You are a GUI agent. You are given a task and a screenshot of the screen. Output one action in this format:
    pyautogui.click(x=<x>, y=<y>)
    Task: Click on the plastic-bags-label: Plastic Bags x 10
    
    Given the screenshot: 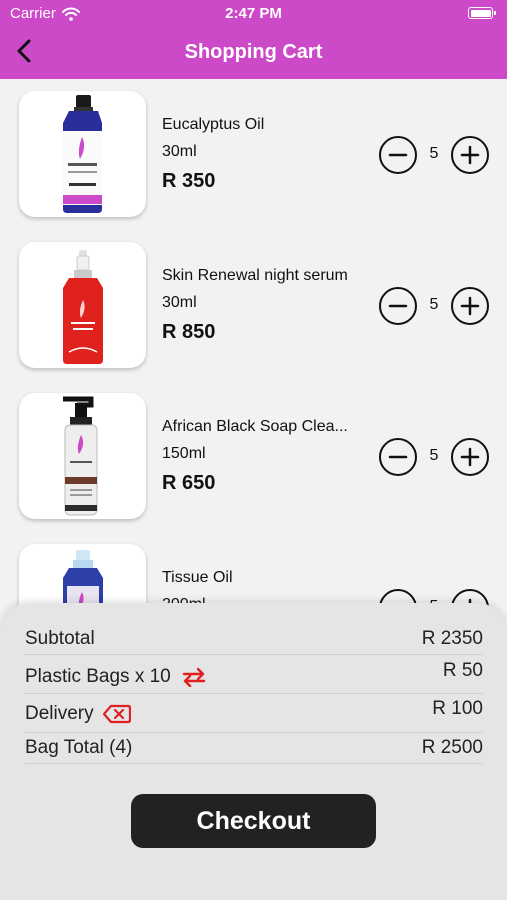 What is the action you would take?
    pyautogui.click(x=116, y=677)
    